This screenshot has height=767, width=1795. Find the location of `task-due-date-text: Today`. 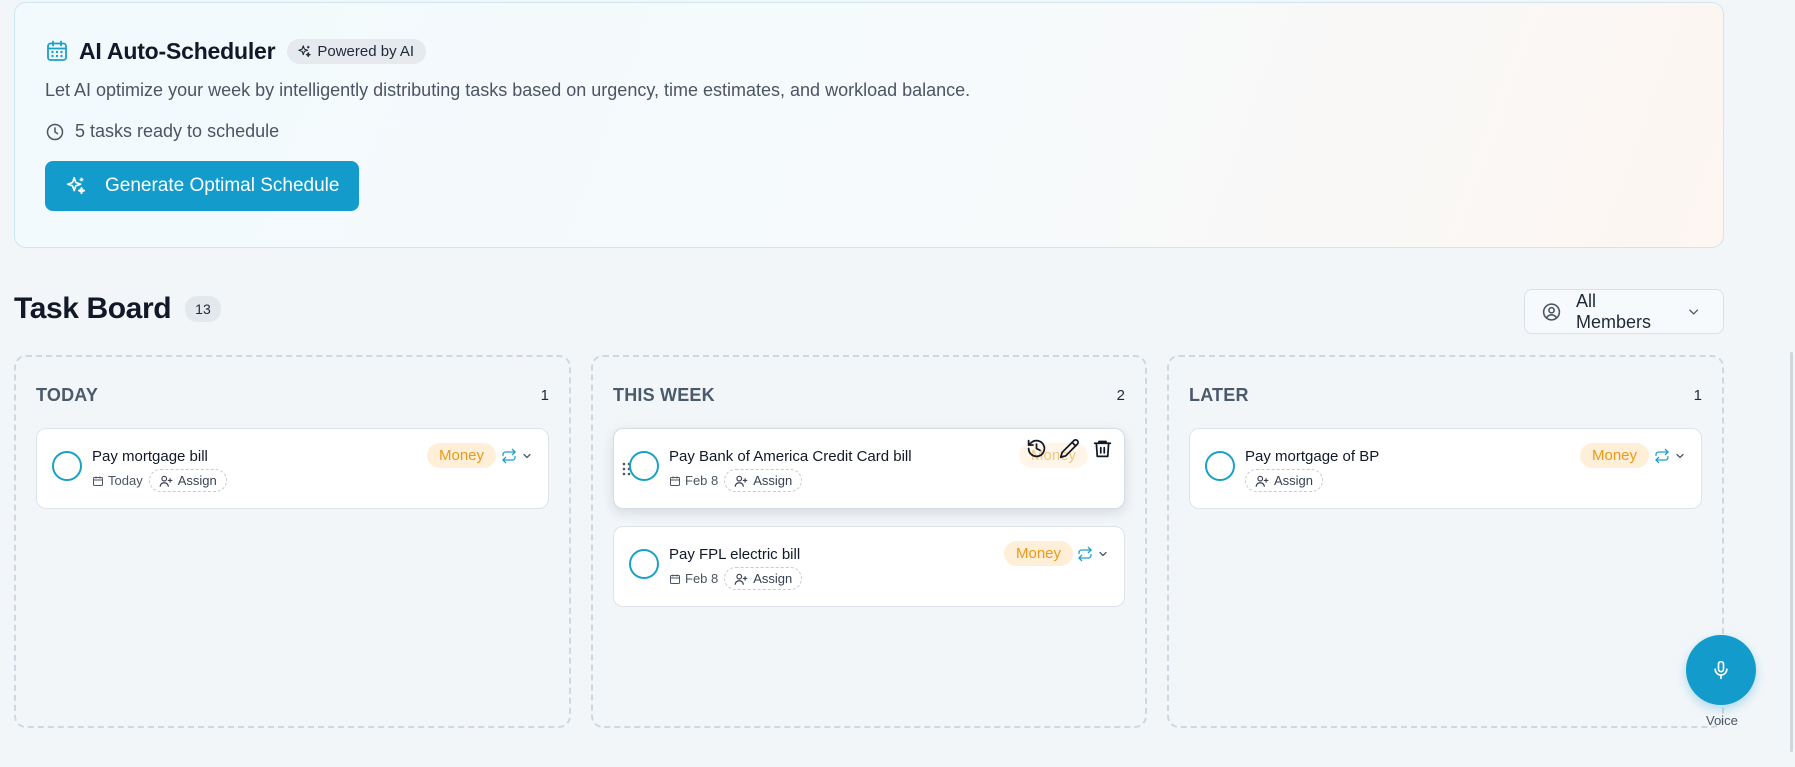

task-due-date-text: Today is located at coordinates (125, 480).